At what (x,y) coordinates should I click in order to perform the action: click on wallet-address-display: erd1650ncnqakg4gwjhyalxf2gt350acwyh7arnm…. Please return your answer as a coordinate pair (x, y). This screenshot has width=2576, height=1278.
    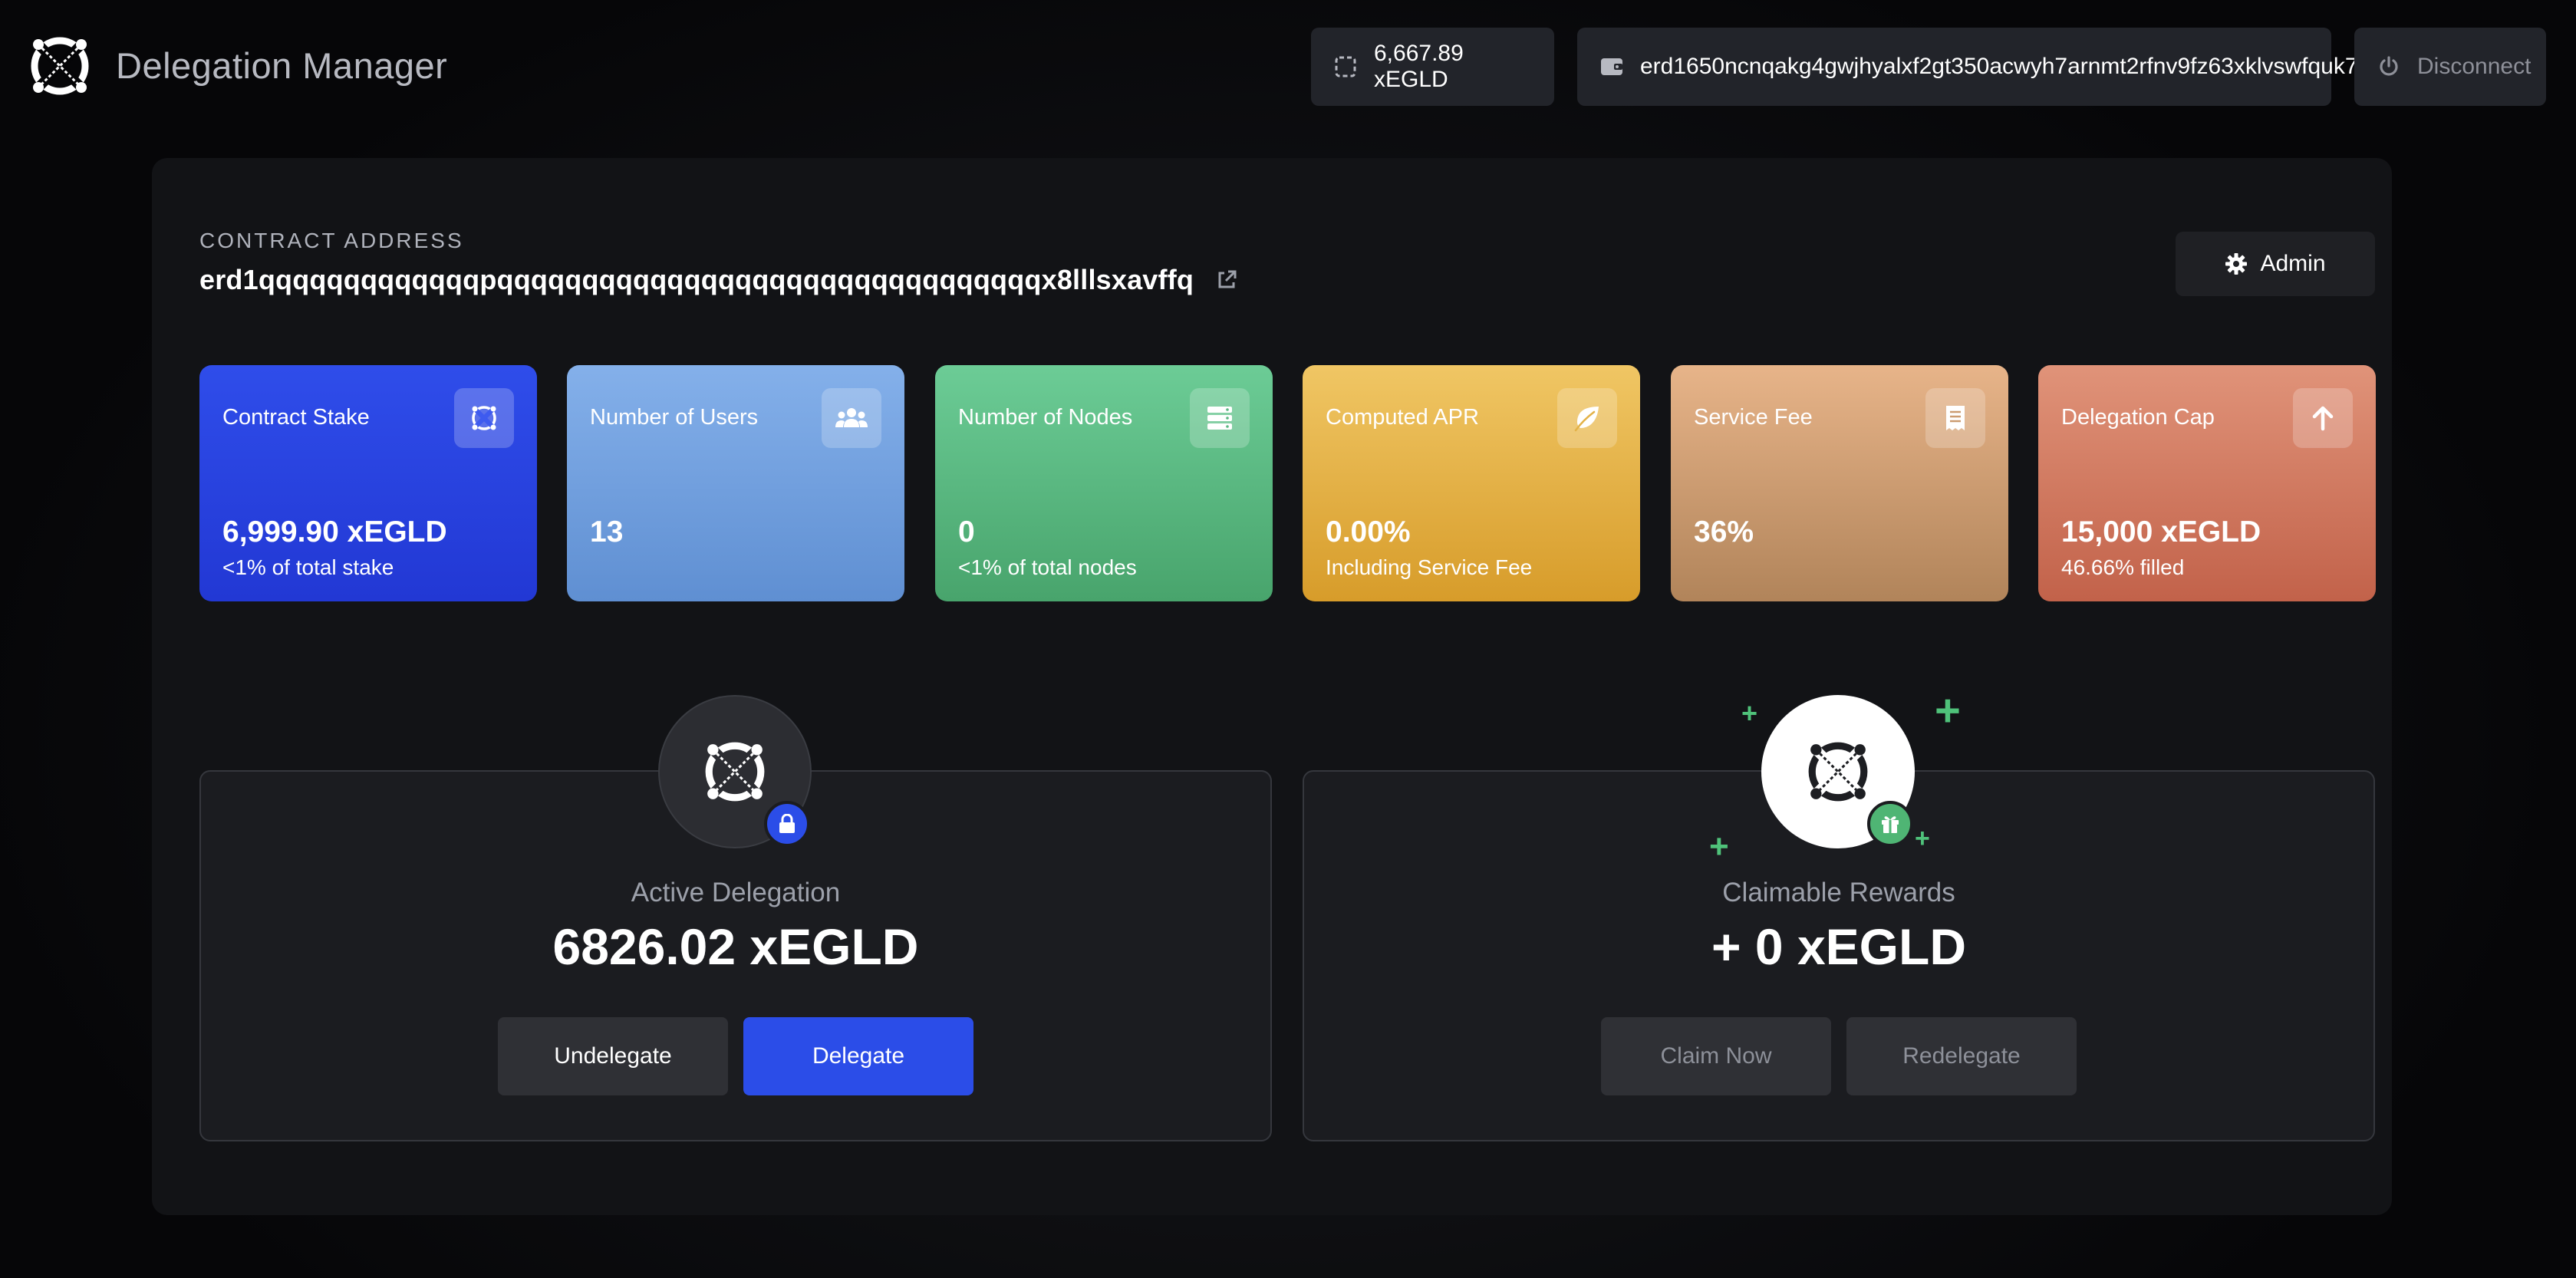
    Looking at the image, I should click on (1967, 67).